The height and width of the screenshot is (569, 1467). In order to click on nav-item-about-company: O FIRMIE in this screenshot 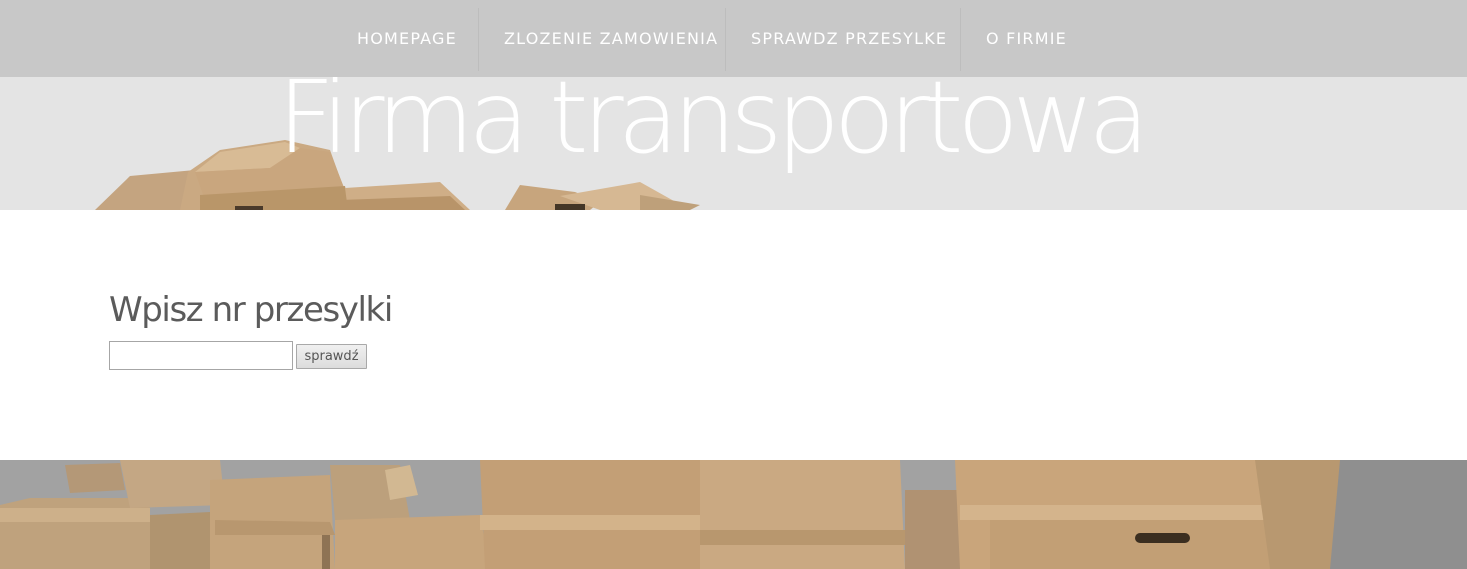, I will do `click(1026, 38)`.